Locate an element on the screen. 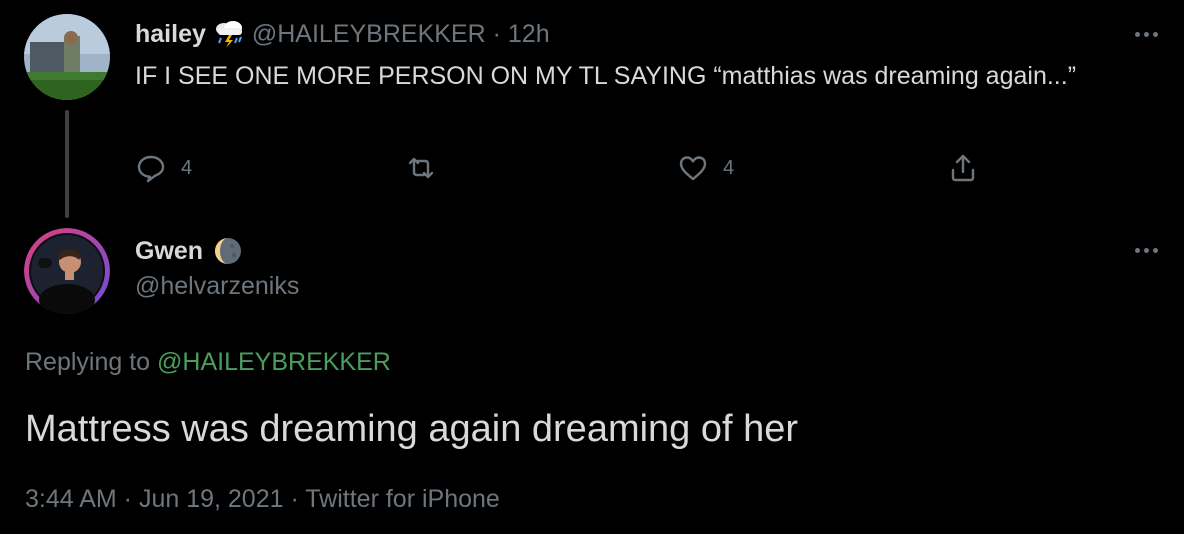  thread-line is located at coordinates (67, 164).